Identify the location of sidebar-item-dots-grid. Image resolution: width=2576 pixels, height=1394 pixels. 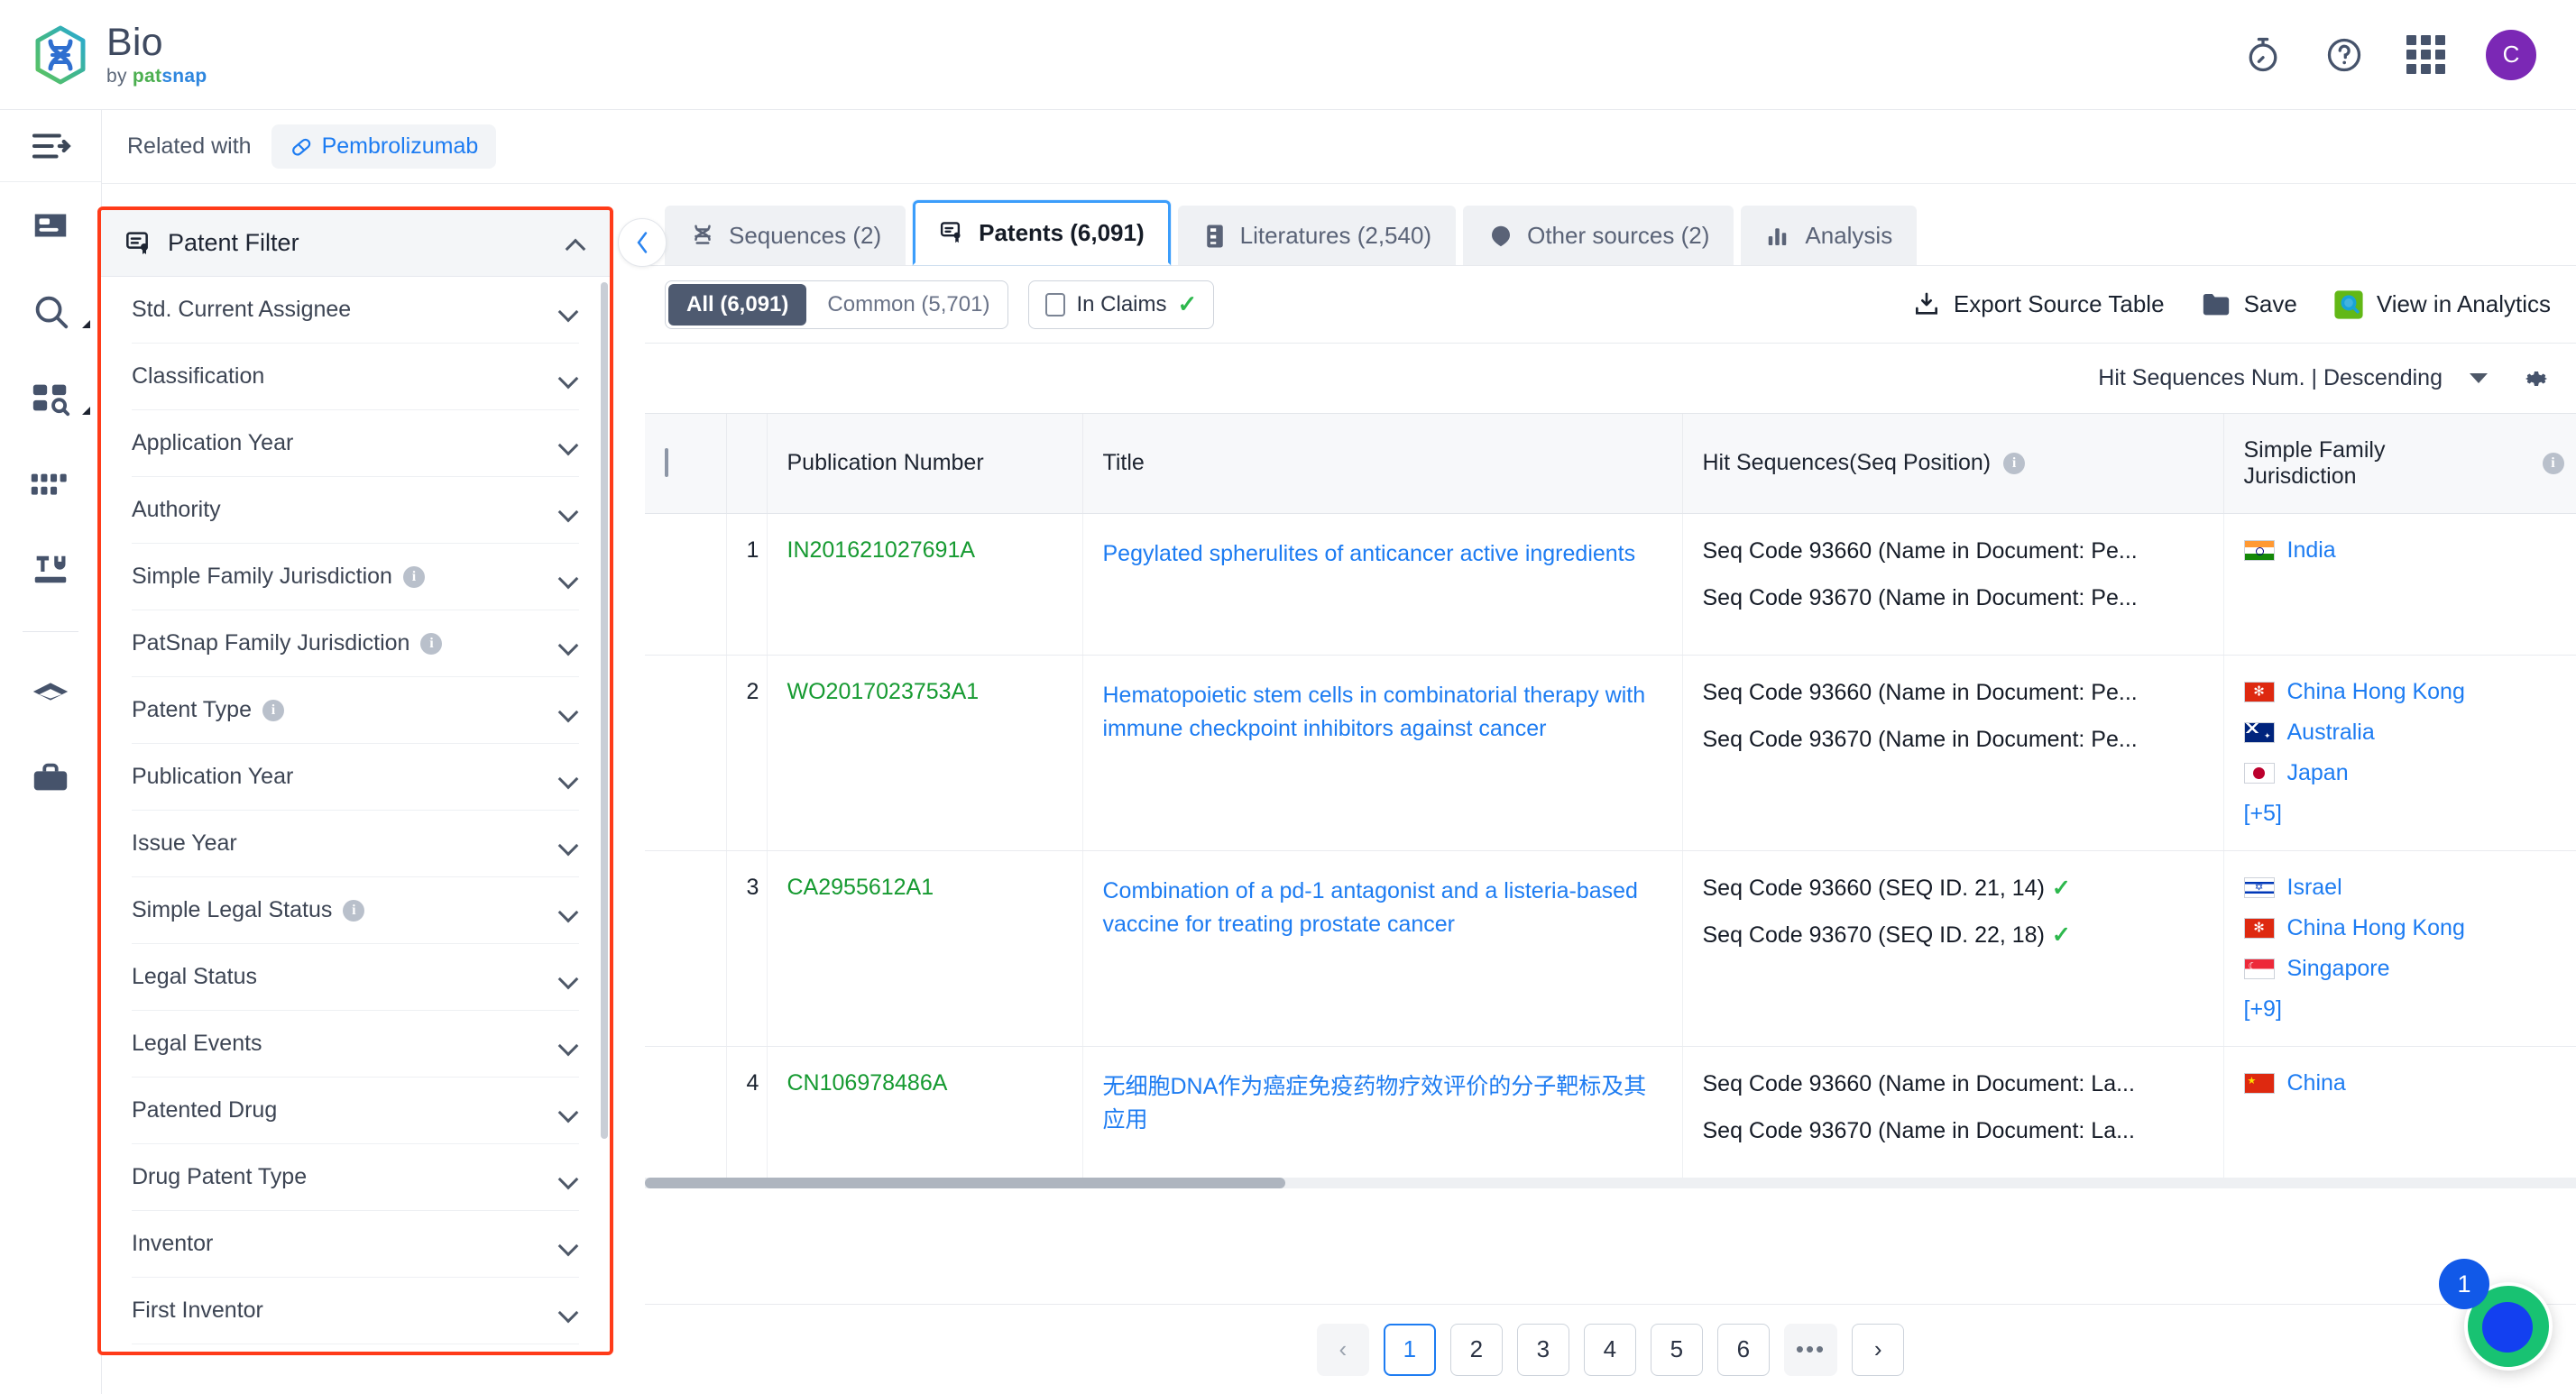
(50, 485).